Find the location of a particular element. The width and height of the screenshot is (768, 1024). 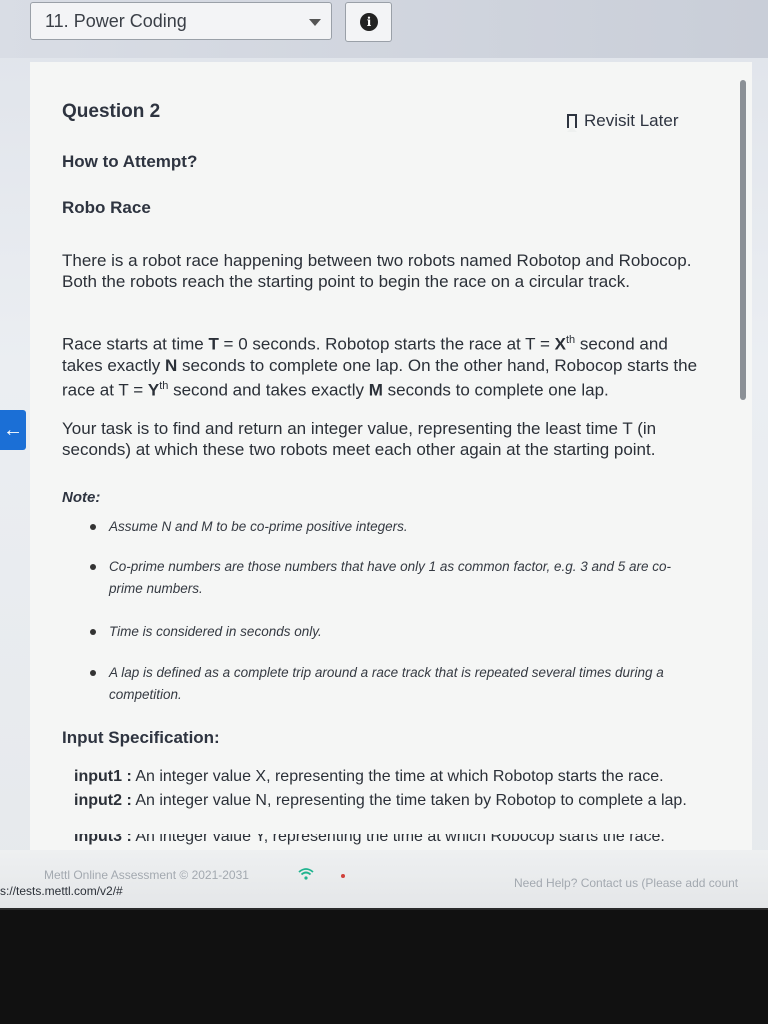

how-to-attempt-heading: How to Attempt? is located at coordinates (130, 161).